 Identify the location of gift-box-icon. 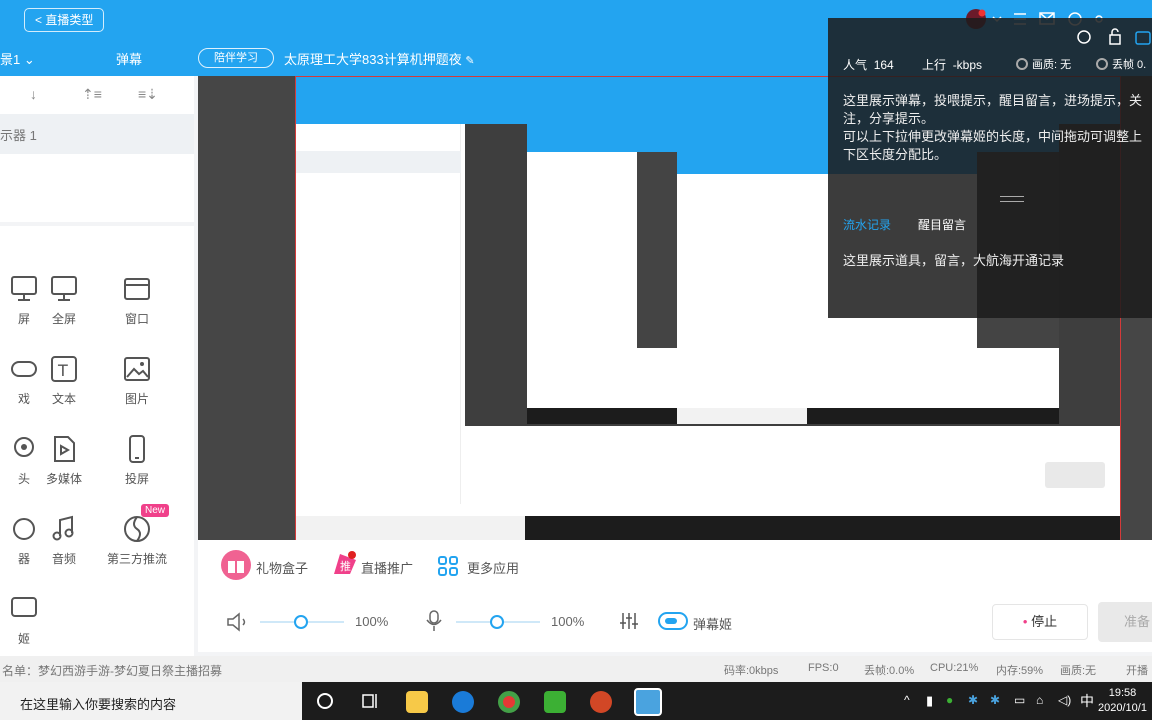
(236, 565).